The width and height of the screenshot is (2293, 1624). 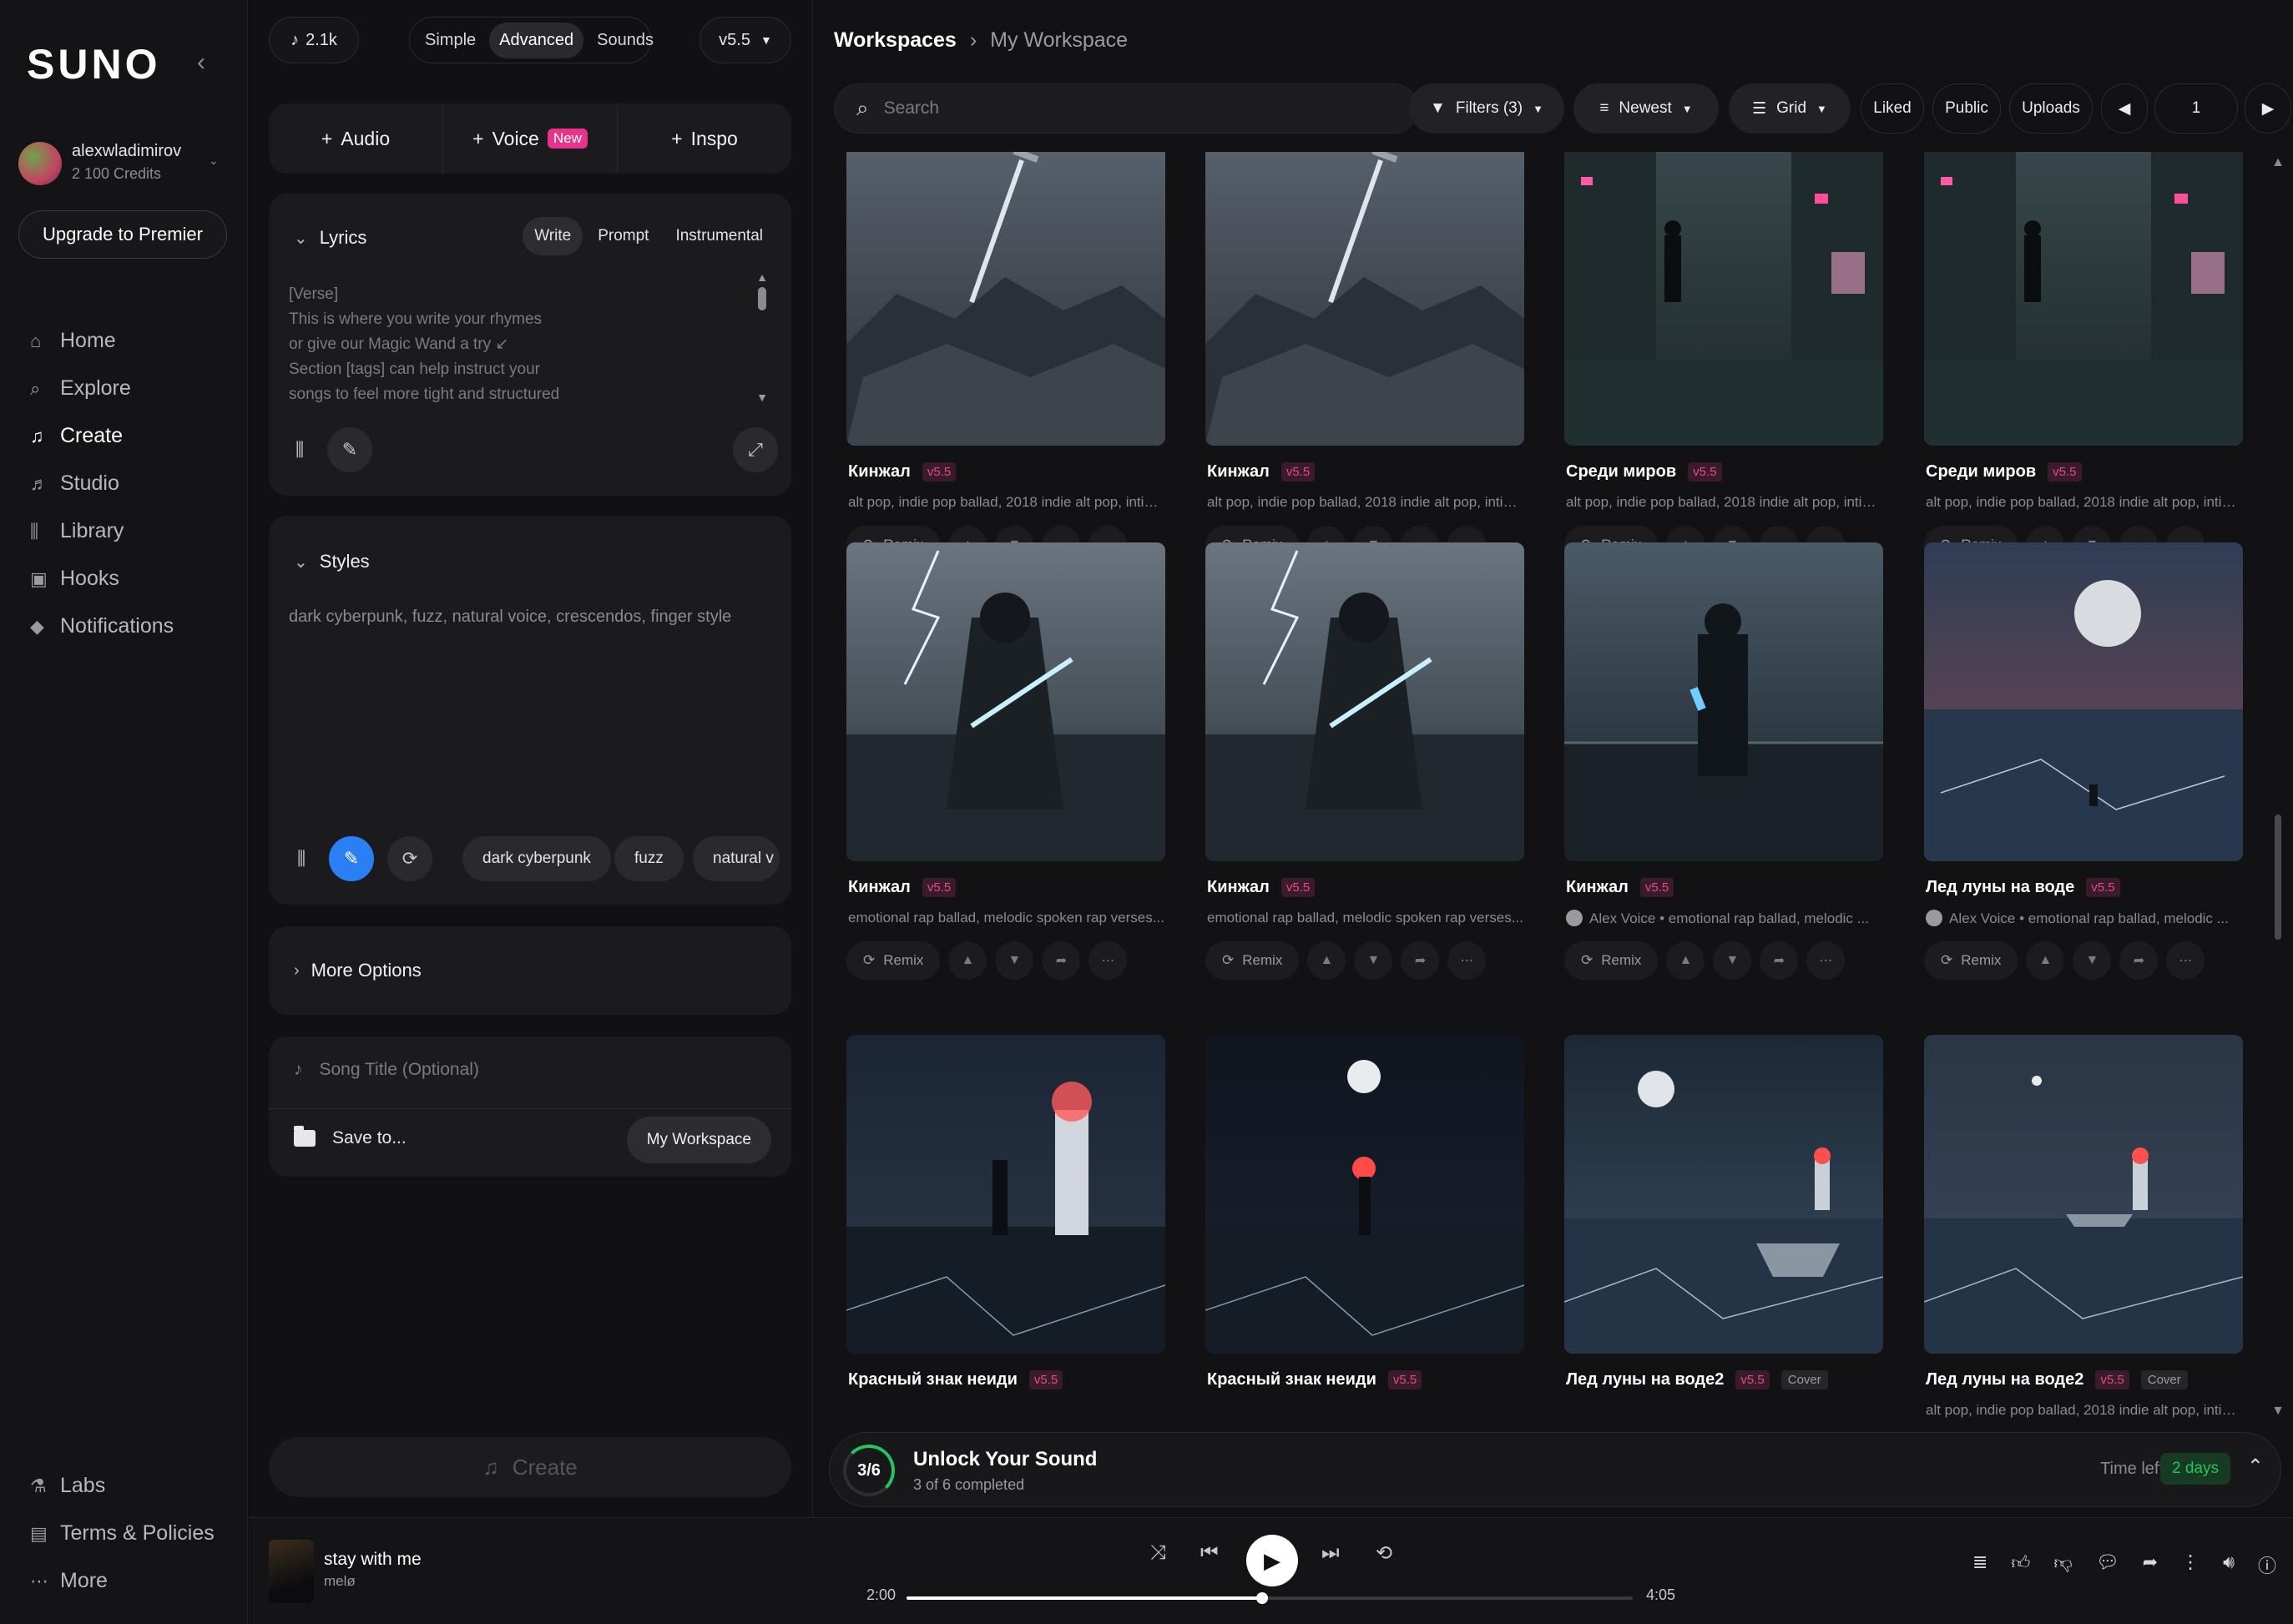 What do you see at coordinates (102, 484) in the screenshot?
I see `nav-item-studio: ♬ Studio` at bounding box center [102, 484].